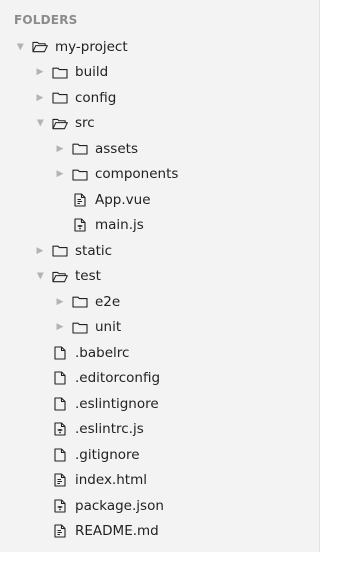 The image size is (344, 566). I want to click on tree-folder: ▶ components, so click(159, 175).